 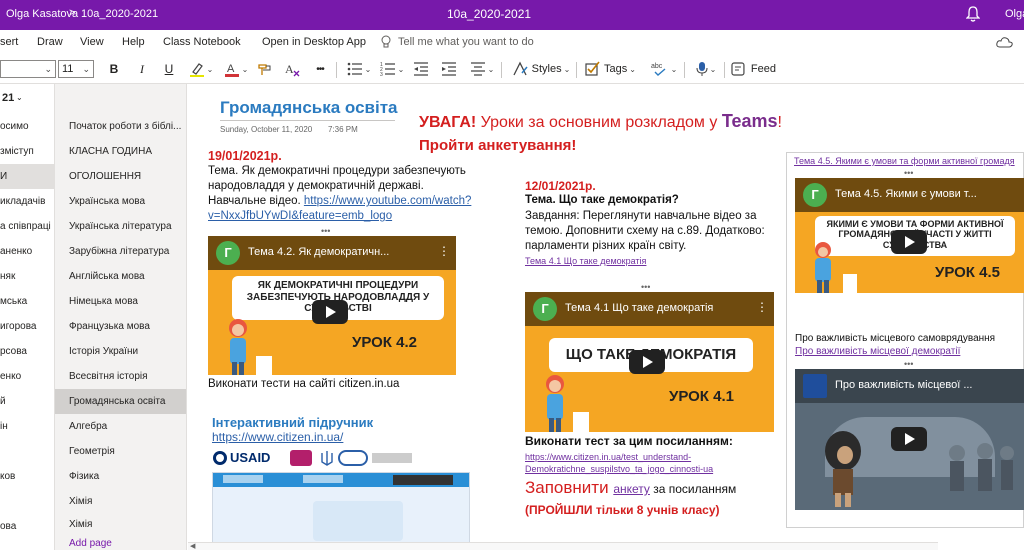 What do you see at coordinates (142, 69) in the screenshot?
I see `italic-button: I` at bounding box center [142, 69].